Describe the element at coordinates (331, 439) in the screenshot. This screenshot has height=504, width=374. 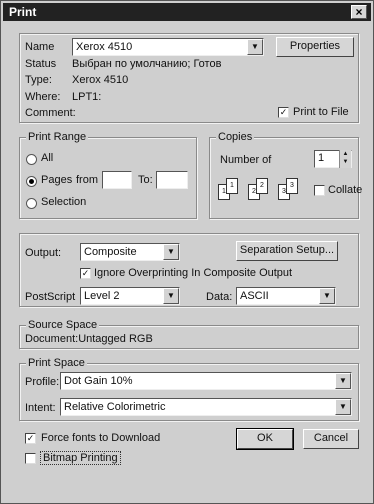
I see `cancel-button: Cancel` at that location.